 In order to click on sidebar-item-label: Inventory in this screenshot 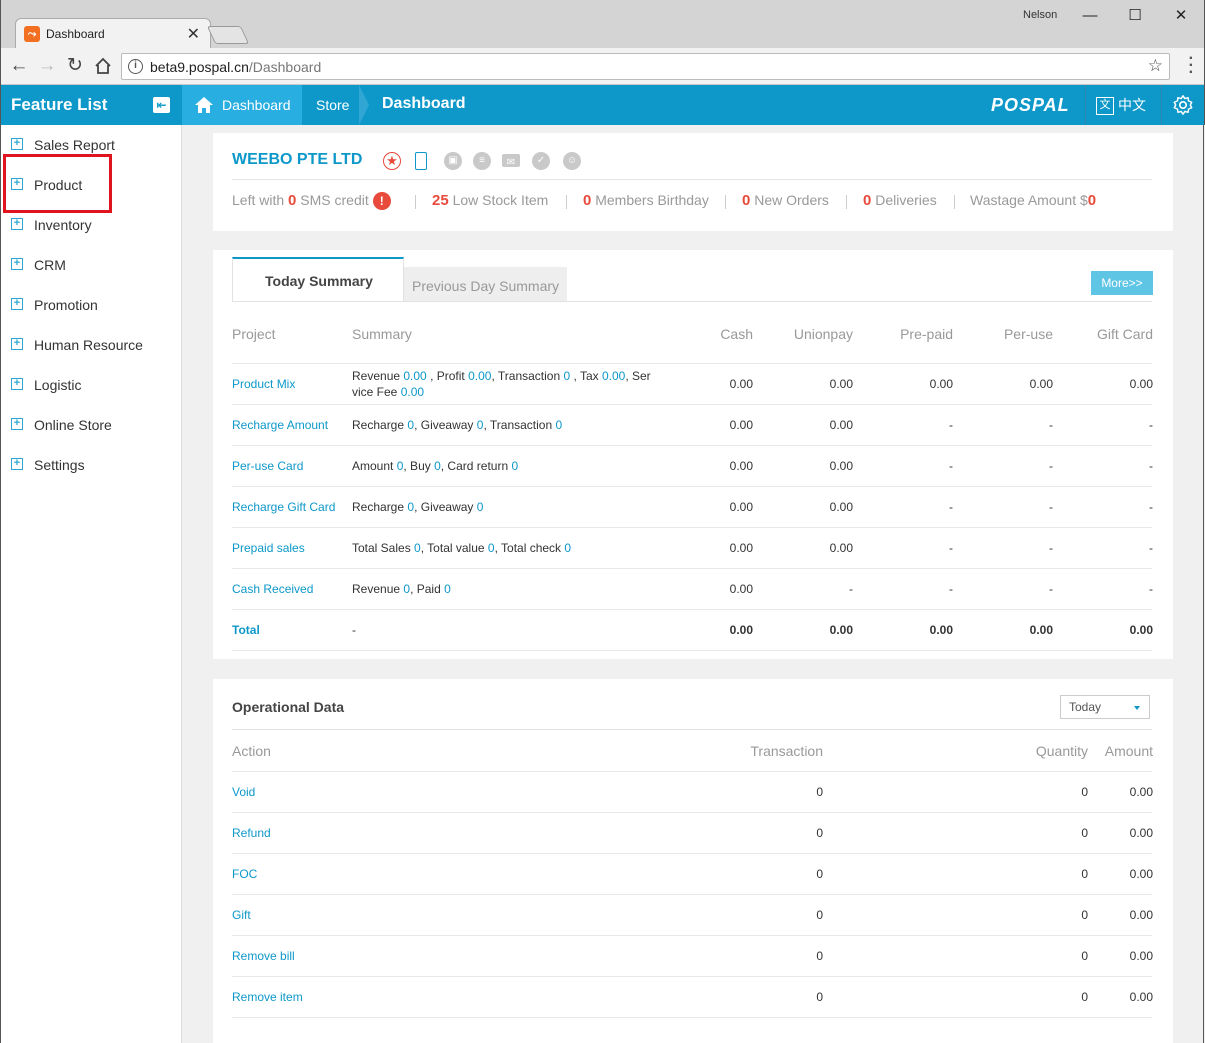, I will do `click(63, 225)`.